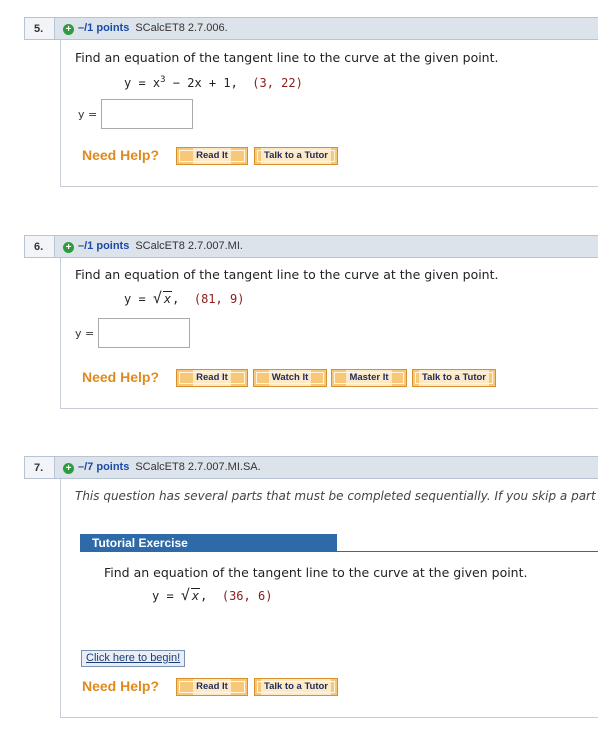  What do you see at coordinates (39, 28) in the screenshot?
I see `question-number: 5.` at bounding box center [39, 28].